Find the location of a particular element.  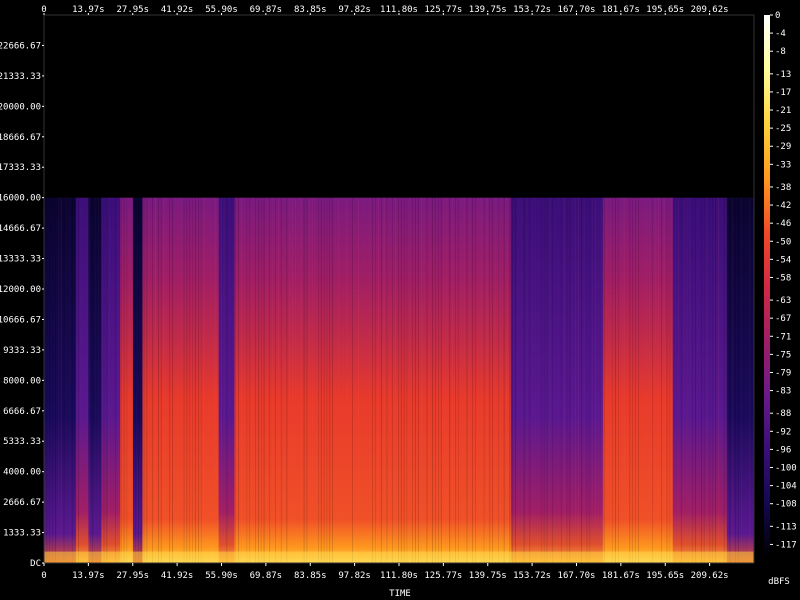

colorbar-tick-label: -4 is located at coordinates (780, 34).